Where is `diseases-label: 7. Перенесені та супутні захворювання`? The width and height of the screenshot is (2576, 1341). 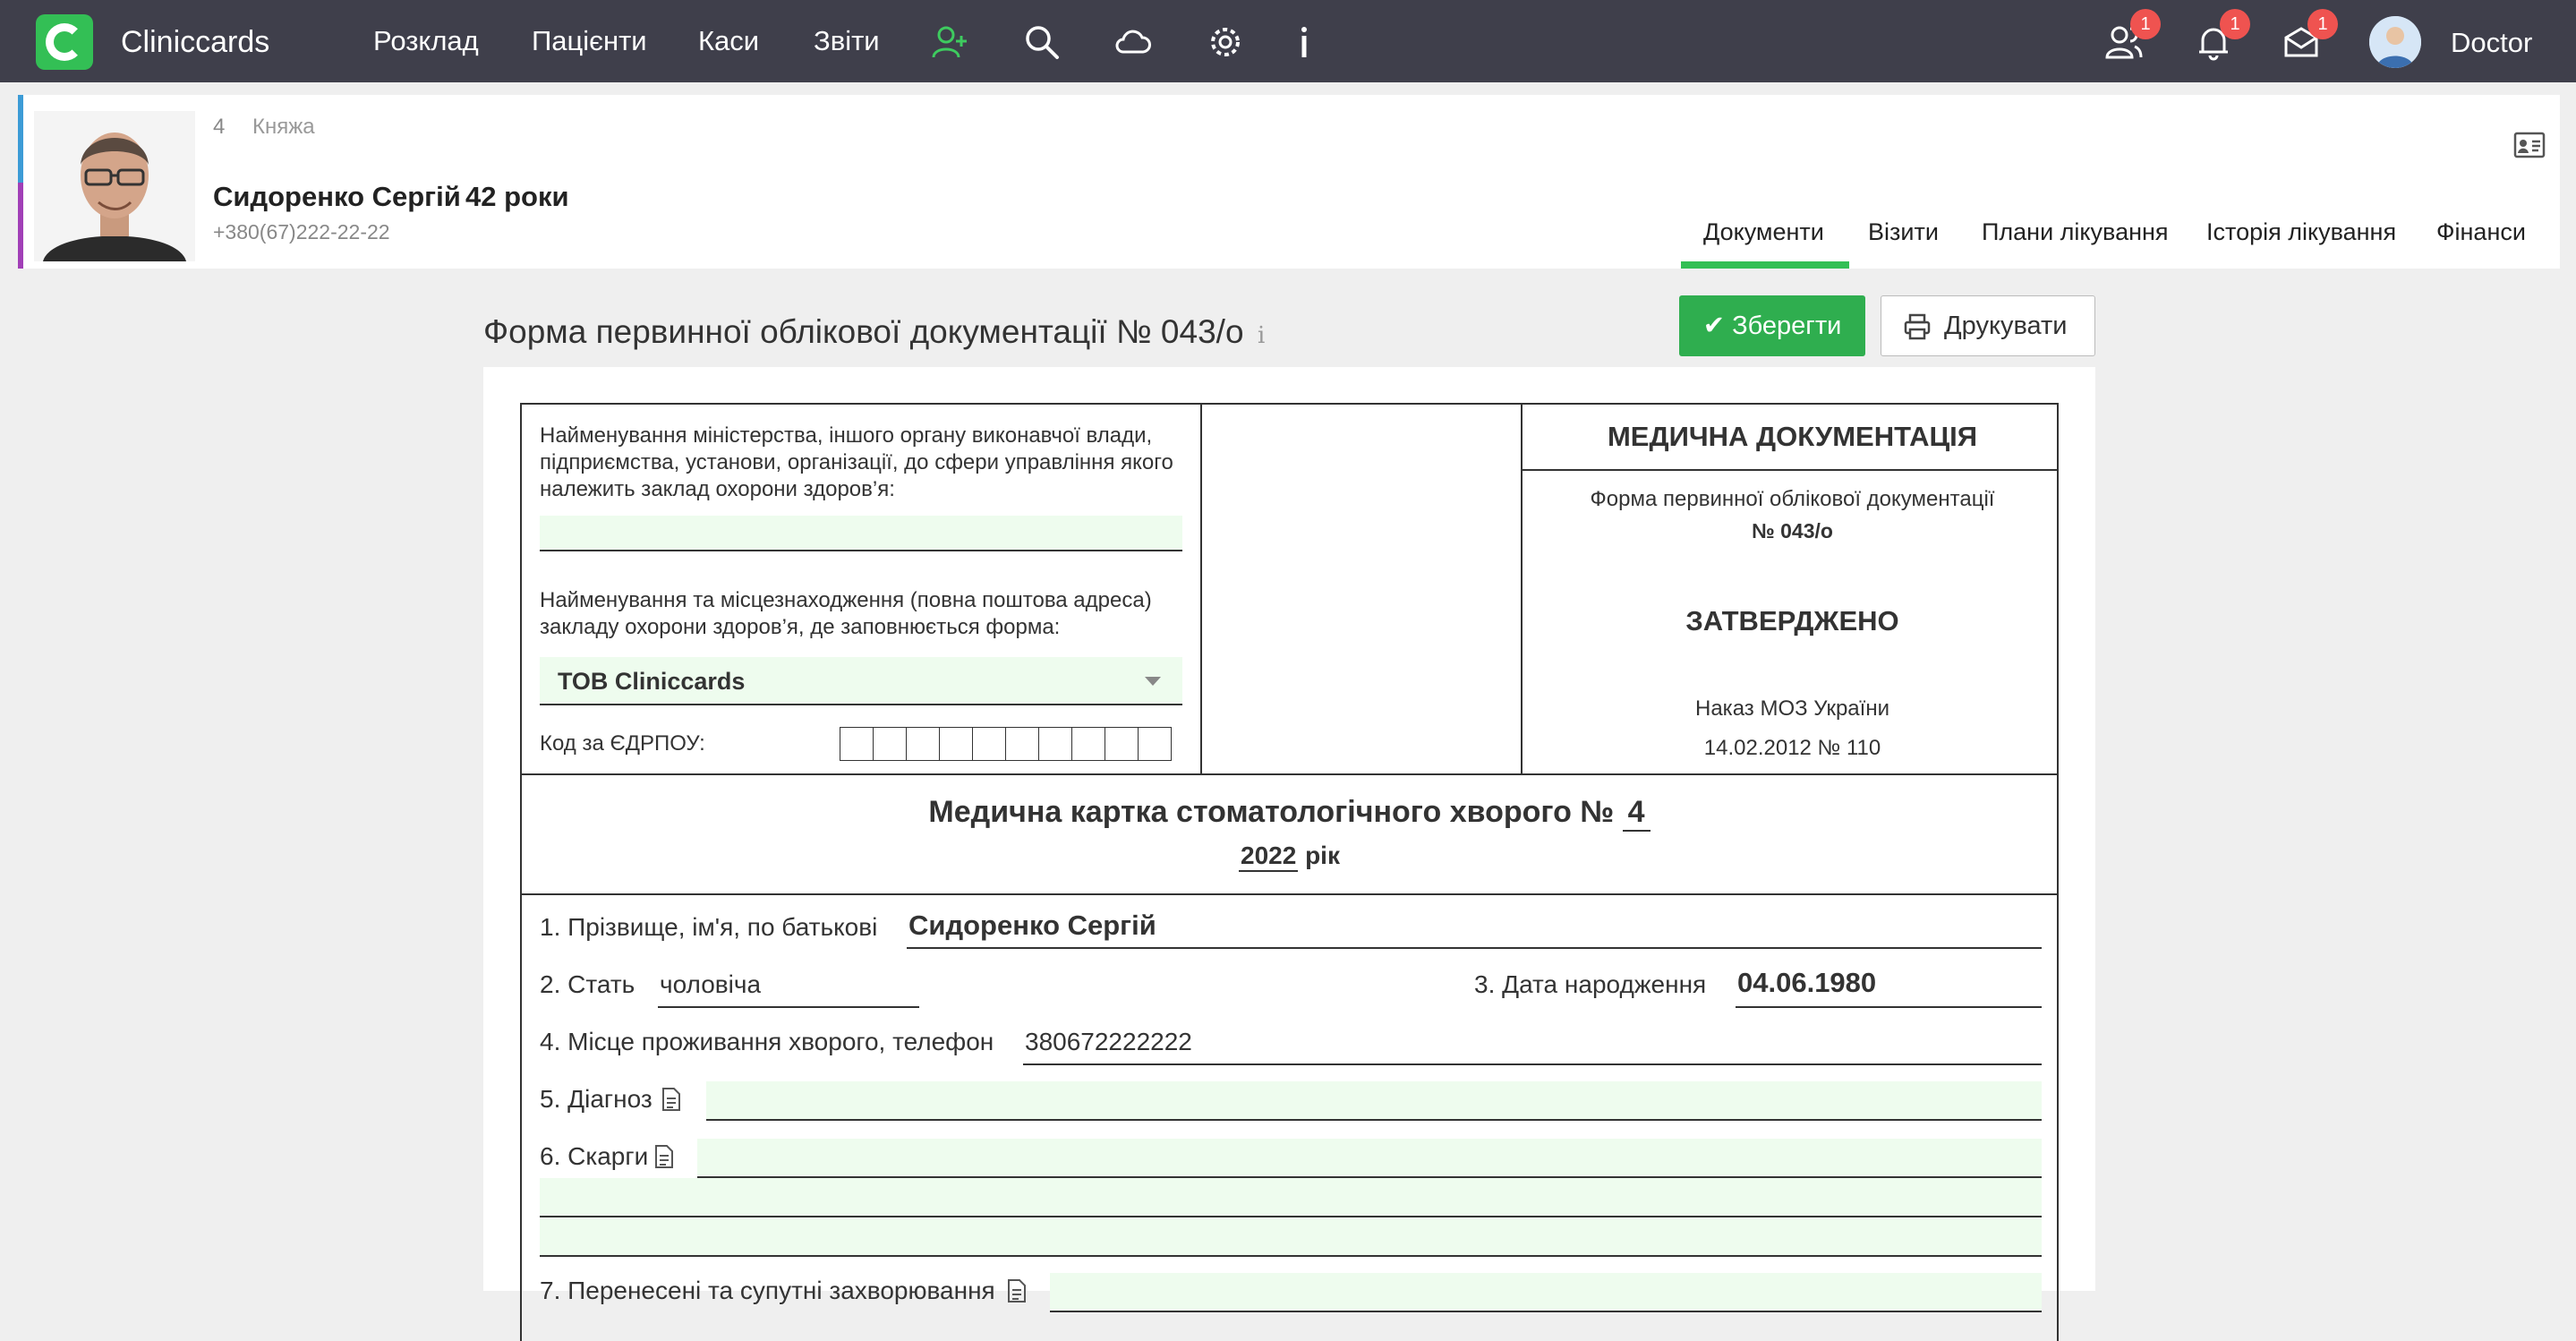 diseases-label: 7. Перенесені та супутні захворювання is located at coordinates (767, 1291).